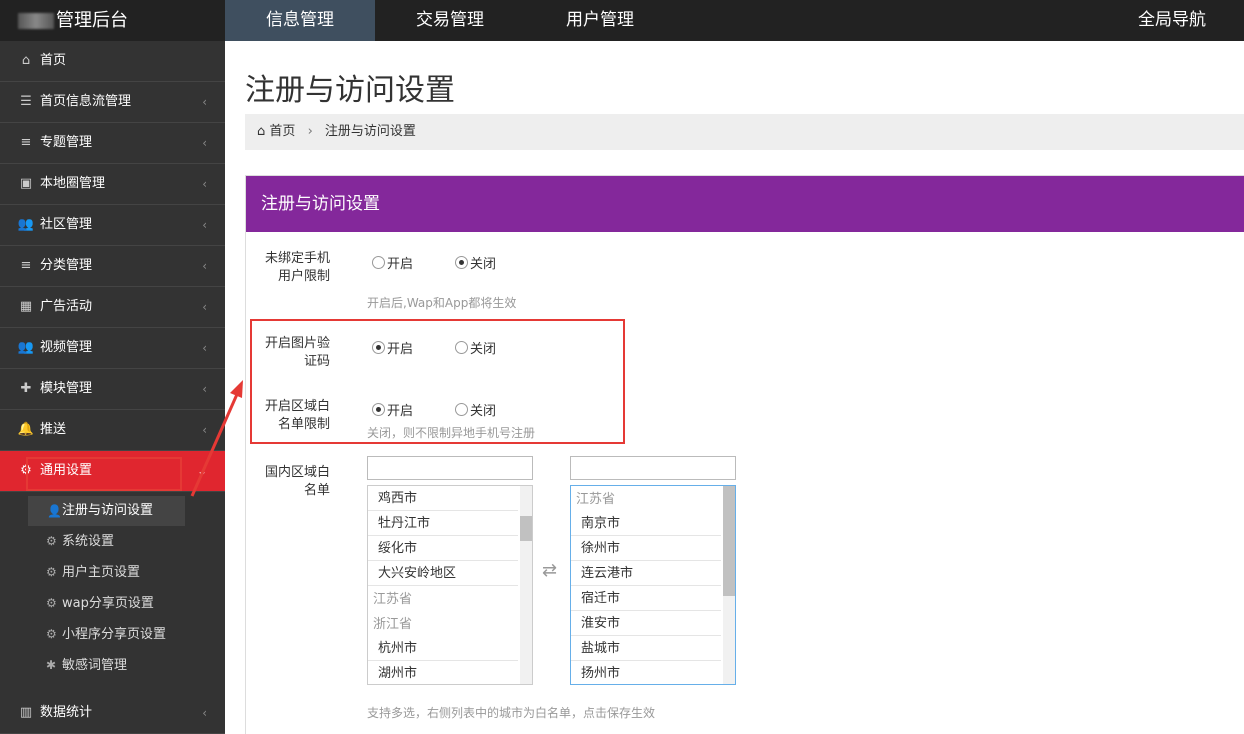 This screenshot has width=1244, height=734. I want to click on submenu-item-label: 小程序分享页设置, so click(114, 634).